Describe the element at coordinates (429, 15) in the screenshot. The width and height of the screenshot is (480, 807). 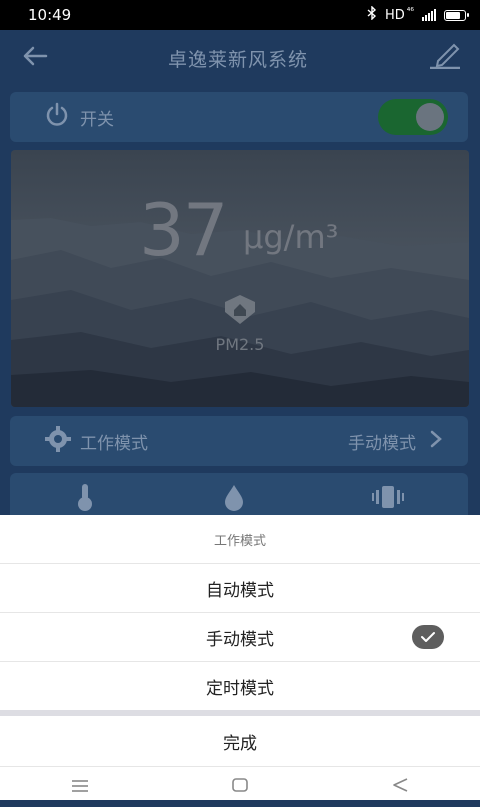
I see `signal-icon` at that location.